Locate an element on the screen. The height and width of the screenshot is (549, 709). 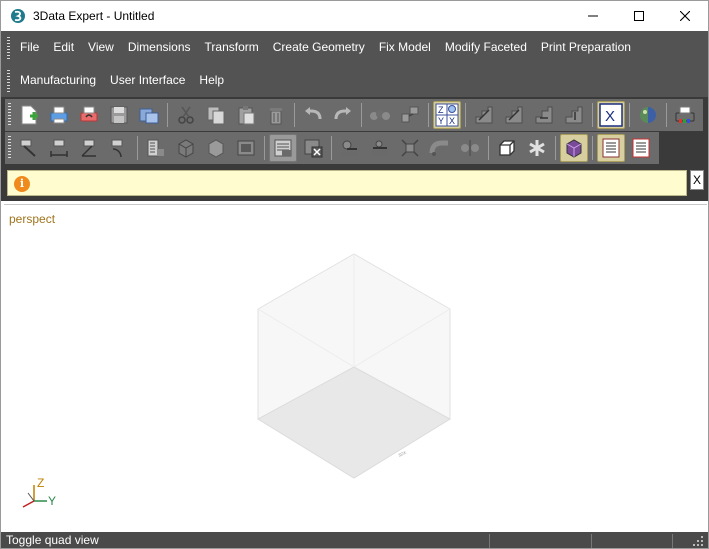
undo-button is located at coordinates (313, 115).